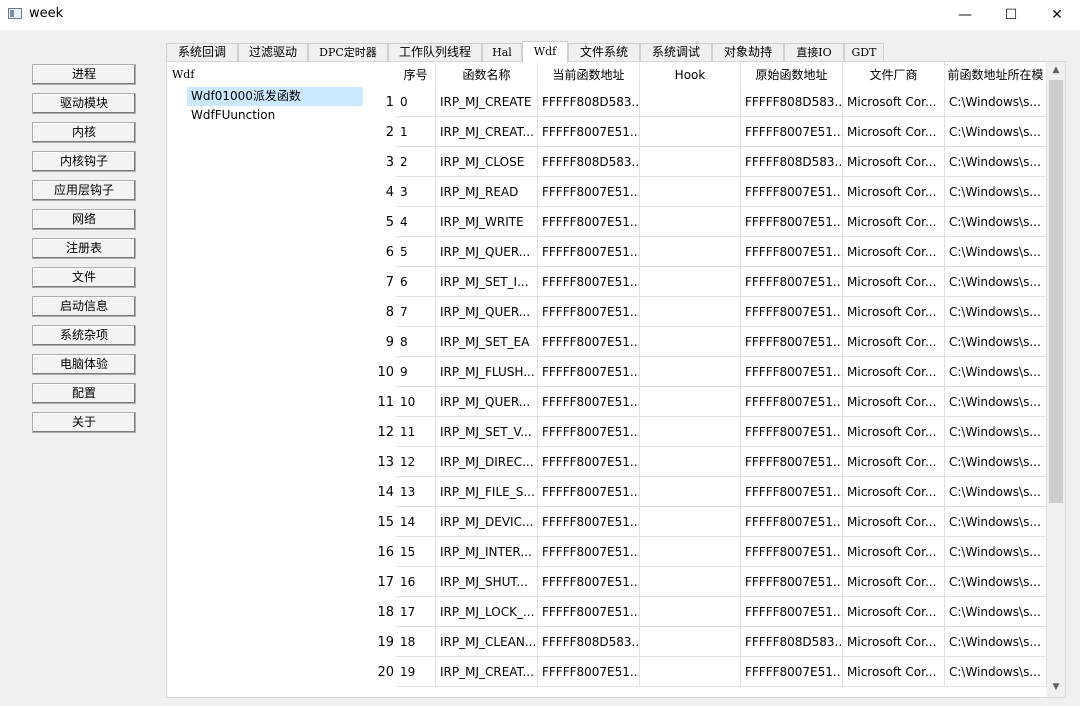 The image size is (1080, 706). What do you see at coordinates (416, 132) in the screenshot?
I see `table-cell: 1` at bounding box center [416, 132].